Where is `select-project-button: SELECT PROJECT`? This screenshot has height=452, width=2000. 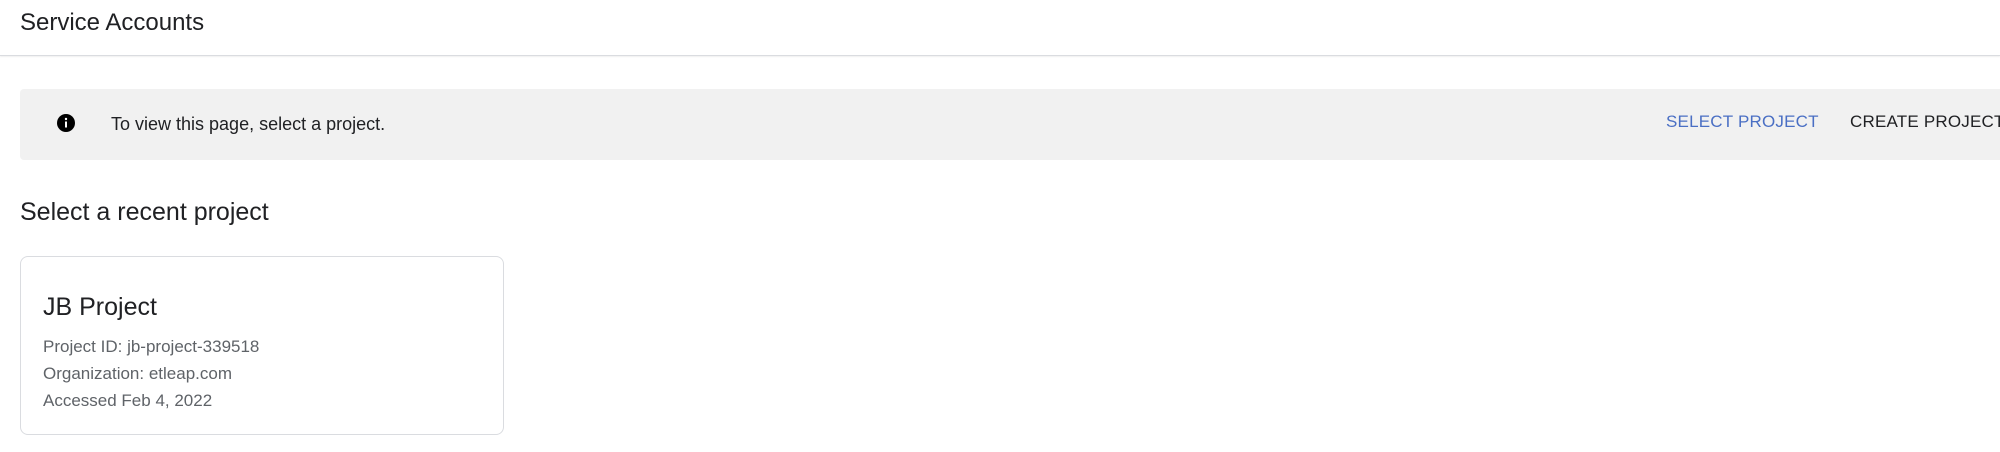 select-project-button: SELECT PROJECT is located at coordinates (1742, 122).